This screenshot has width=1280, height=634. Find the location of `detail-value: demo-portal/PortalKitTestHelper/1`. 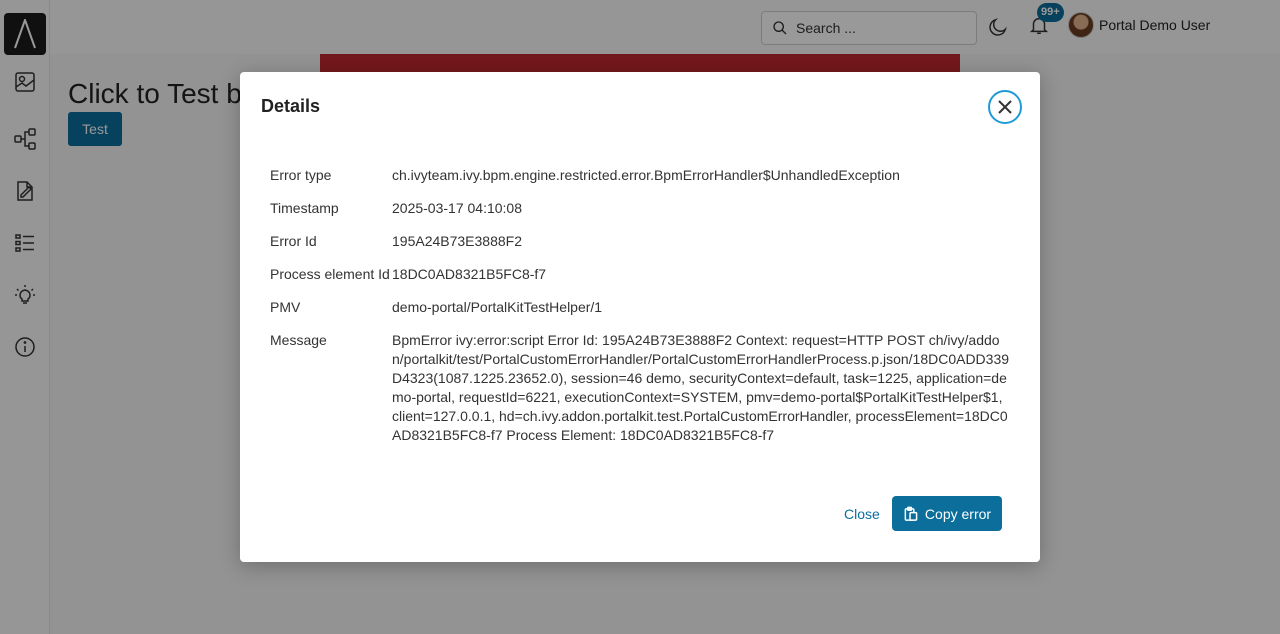

detail-value: demo-portal/PortalKitTestHelper/1 is located at coordinates (497, 307).